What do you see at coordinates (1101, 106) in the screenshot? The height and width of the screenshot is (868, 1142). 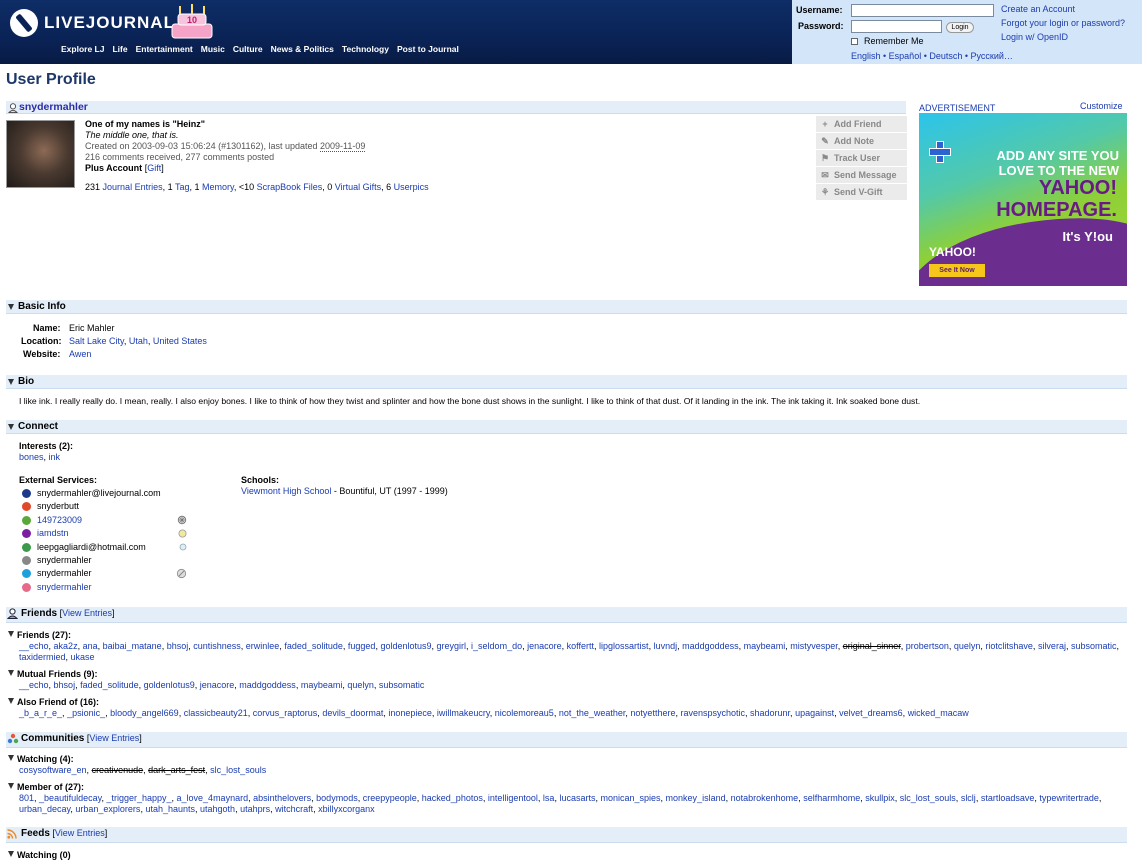 I see `customize-link: Customize` at bounding box center [1101, 106].